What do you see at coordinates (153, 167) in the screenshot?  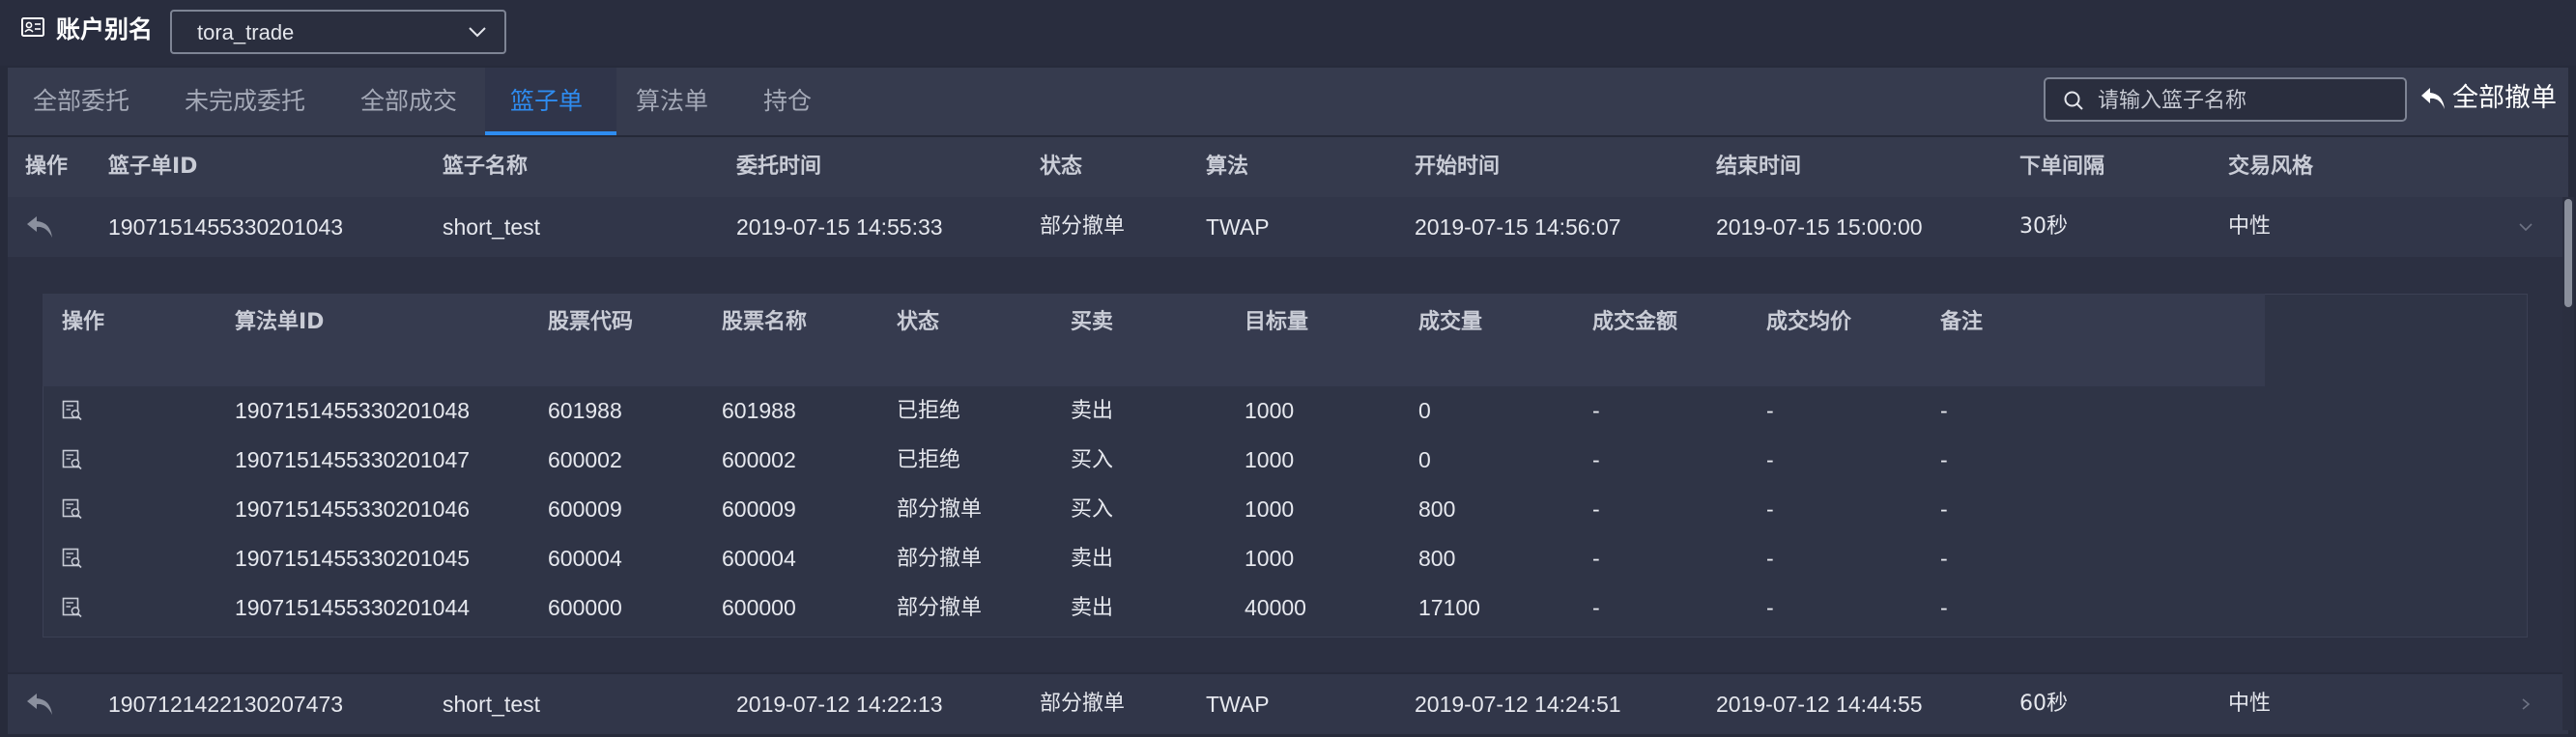 I see `col-basket-id: 篮子单ID` at bounding box center [153, 167].